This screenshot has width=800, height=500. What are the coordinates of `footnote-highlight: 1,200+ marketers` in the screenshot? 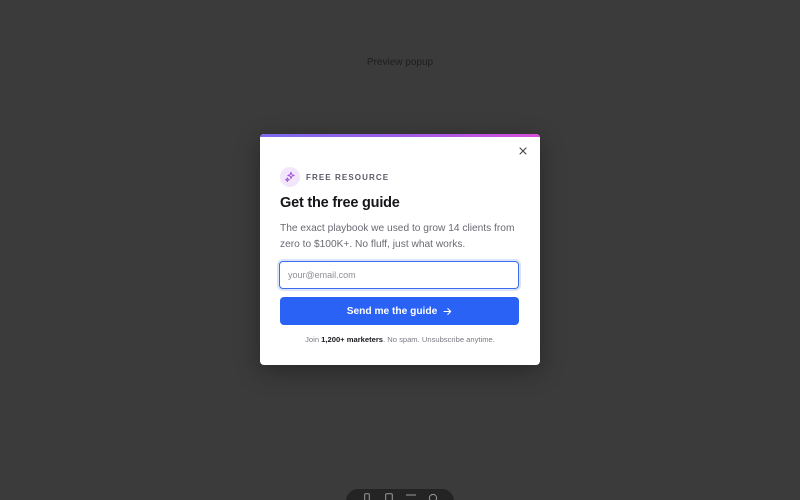 It's located at (352, 339).